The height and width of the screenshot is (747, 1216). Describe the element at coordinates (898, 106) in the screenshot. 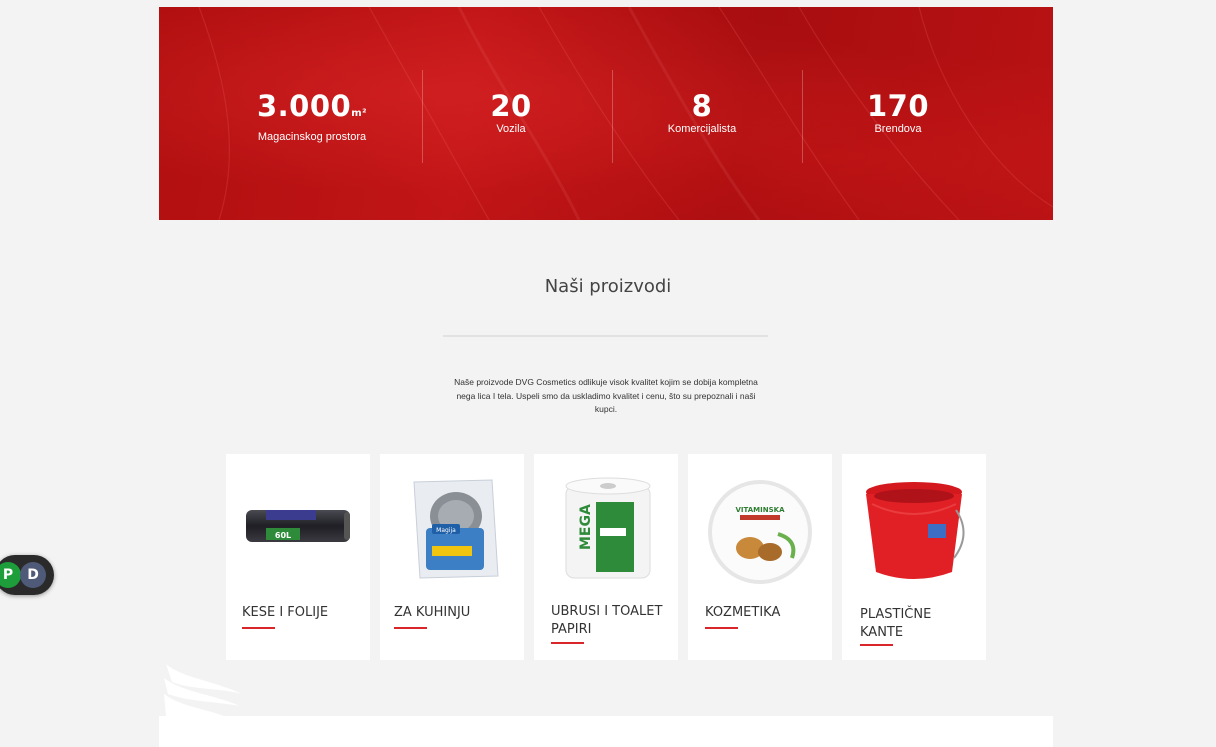

I see `stat-value: 170` at that location.